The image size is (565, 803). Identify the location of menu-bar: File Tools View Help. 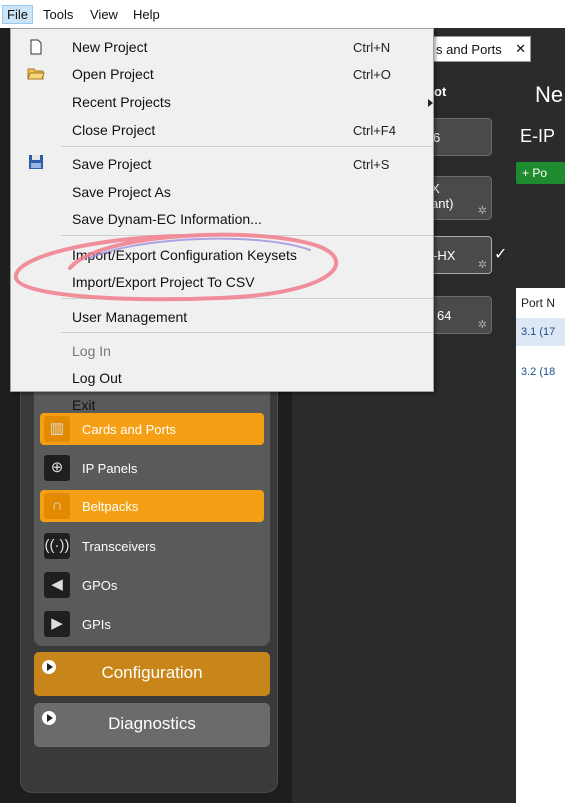
(282, 14).